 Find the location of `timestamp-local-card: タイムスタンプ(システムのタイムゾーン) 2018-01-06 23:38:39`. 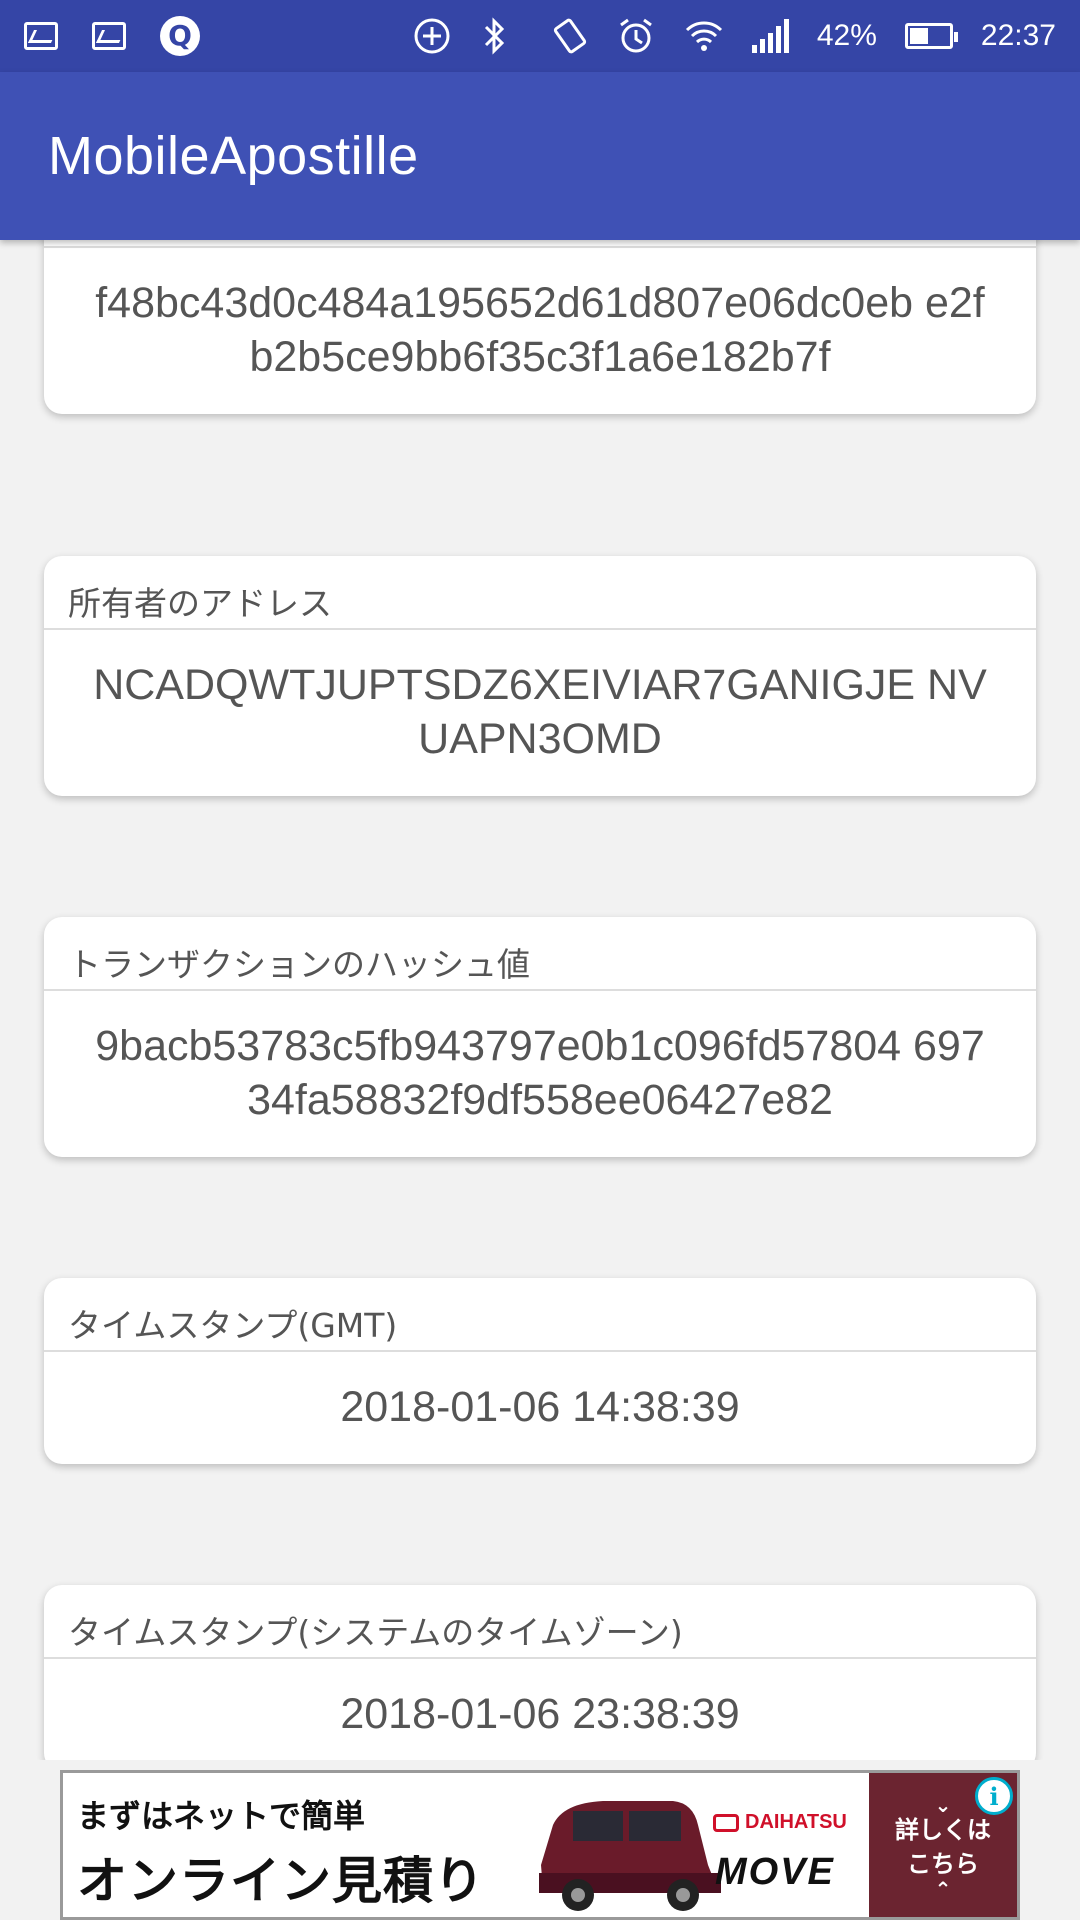

timestamp-local-card: タイムスタンプ(システムのタイムゾーン) 2018-01-06 23:38:39 is located at coordinates (540, 1672).